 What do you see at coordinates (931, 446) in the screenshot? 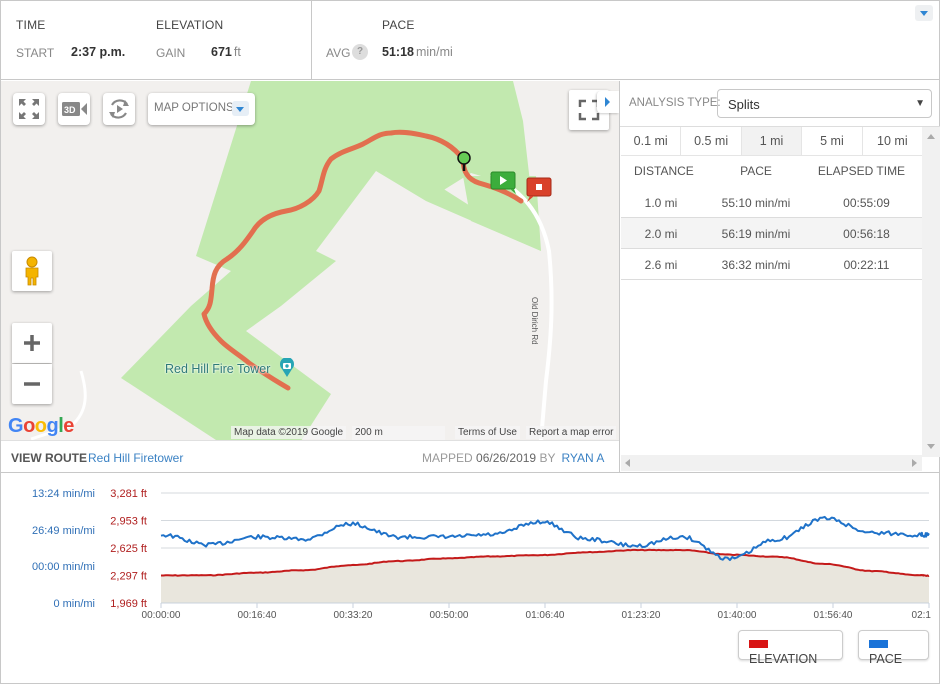
I see `scroll-down-arrow-icon` at bounding box center [931, 446].